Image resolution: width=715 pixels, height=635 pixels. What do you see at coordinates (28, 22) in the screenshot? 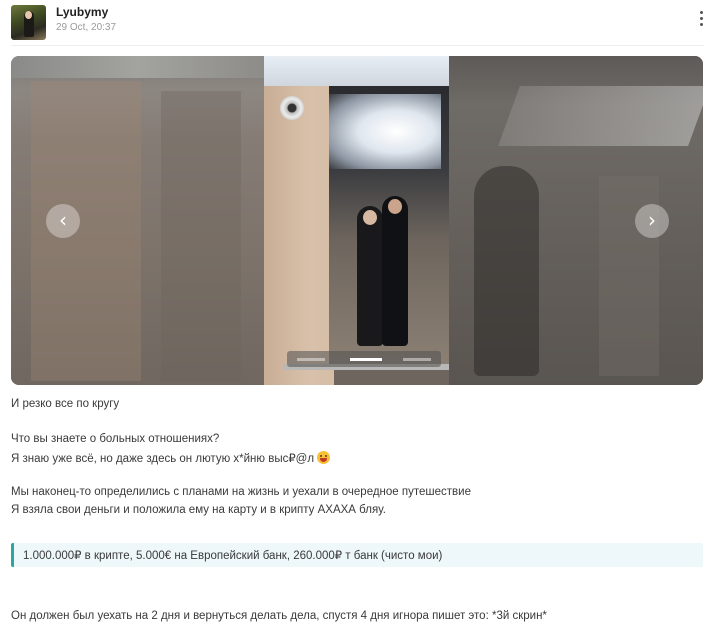
I see `avatar` at bounding box center [28, 22].